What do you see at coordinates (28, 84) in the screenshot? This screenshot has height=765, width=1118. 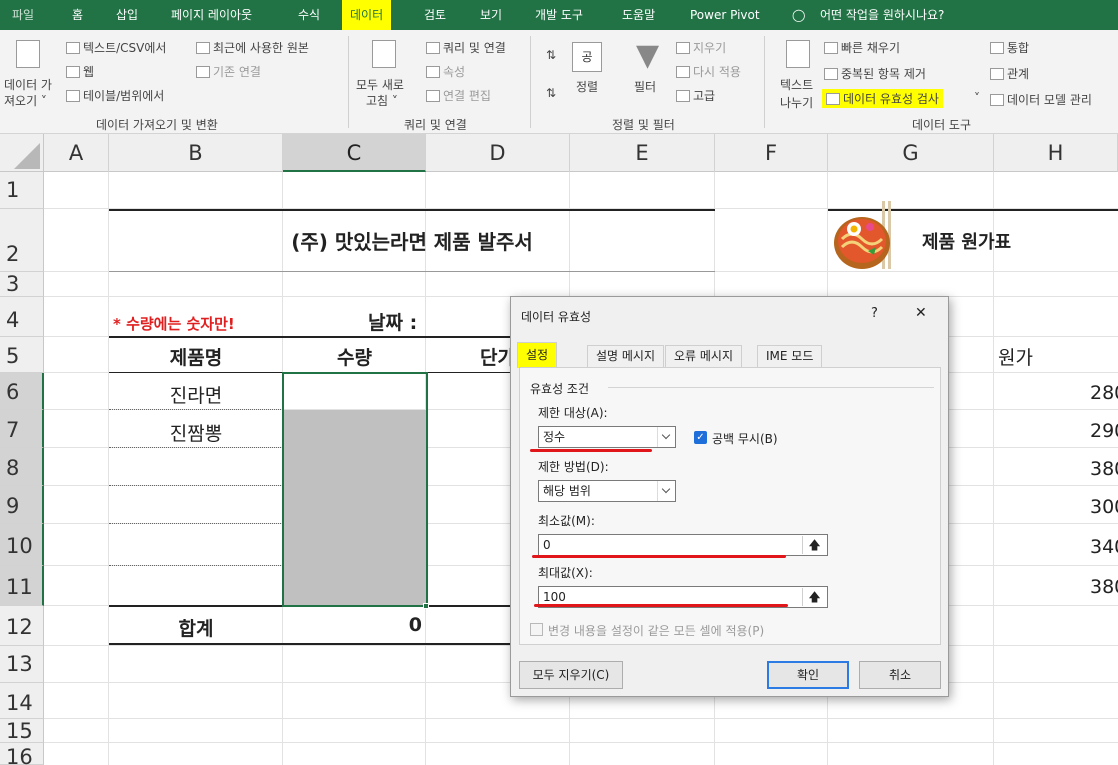 I see `get-data-button: 데이터 가` at bounding box center [28, 84].